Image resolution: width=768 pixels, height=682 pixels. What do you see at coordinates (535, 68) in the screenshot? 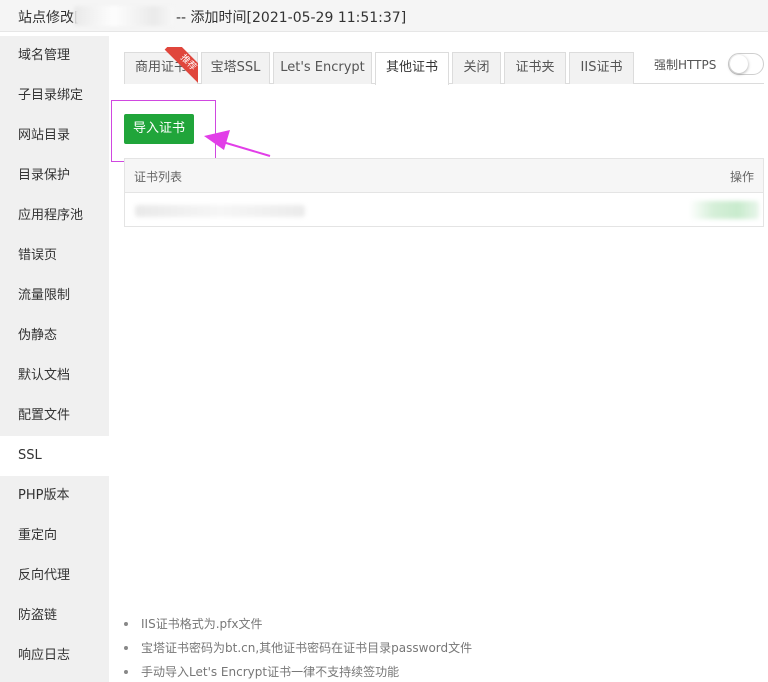
I see `tab-cert-folder: 证书夹` at bounding box center [535, 68].